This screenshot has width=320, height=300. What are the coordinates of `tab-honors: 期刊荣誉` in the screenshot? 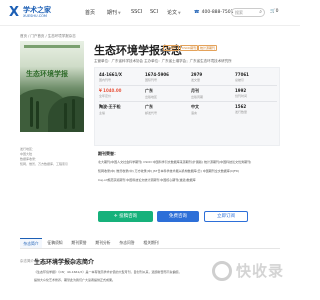 It's located at (79, 243).